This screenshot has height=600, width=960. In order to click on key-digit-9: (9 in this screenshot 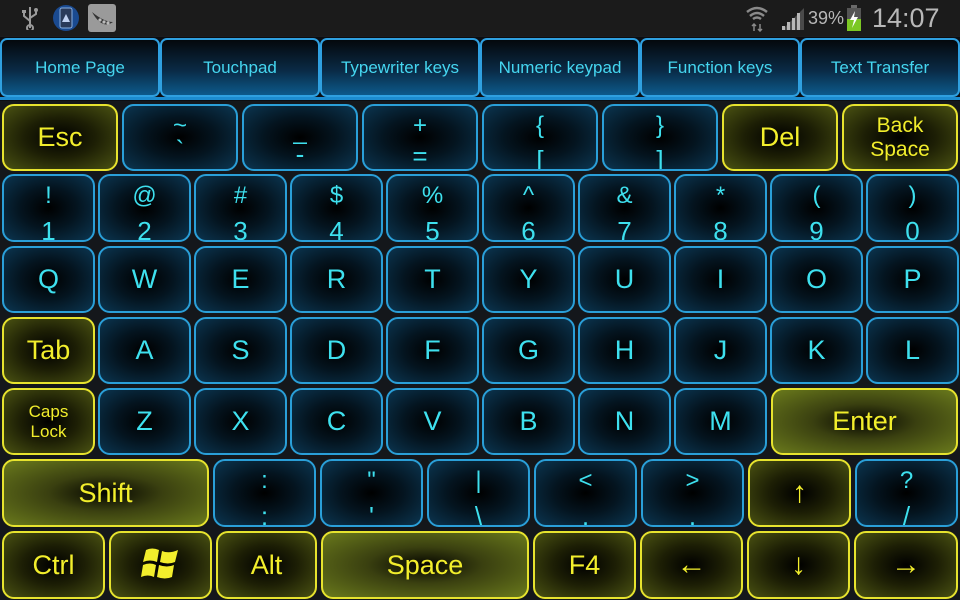, I will do `click(816, 208)`.